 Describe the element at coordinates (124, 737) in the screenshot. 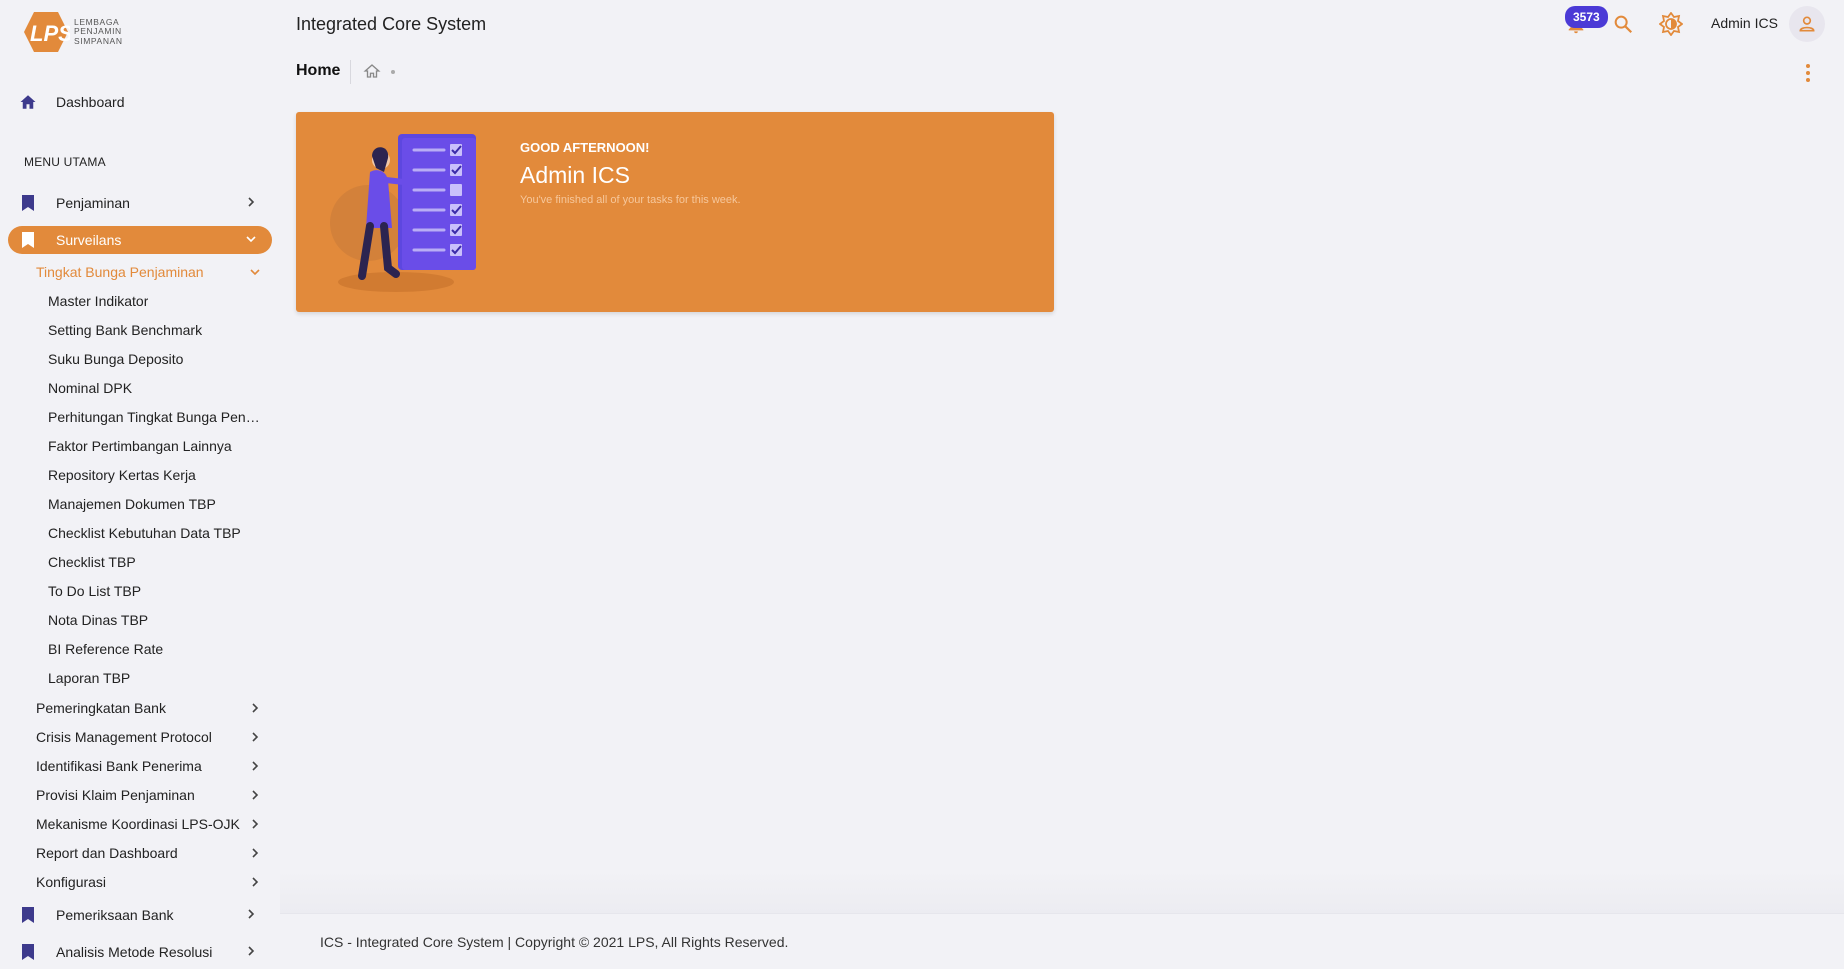

I see `submenu-group-label: Crisis Management Protocol` at that location.